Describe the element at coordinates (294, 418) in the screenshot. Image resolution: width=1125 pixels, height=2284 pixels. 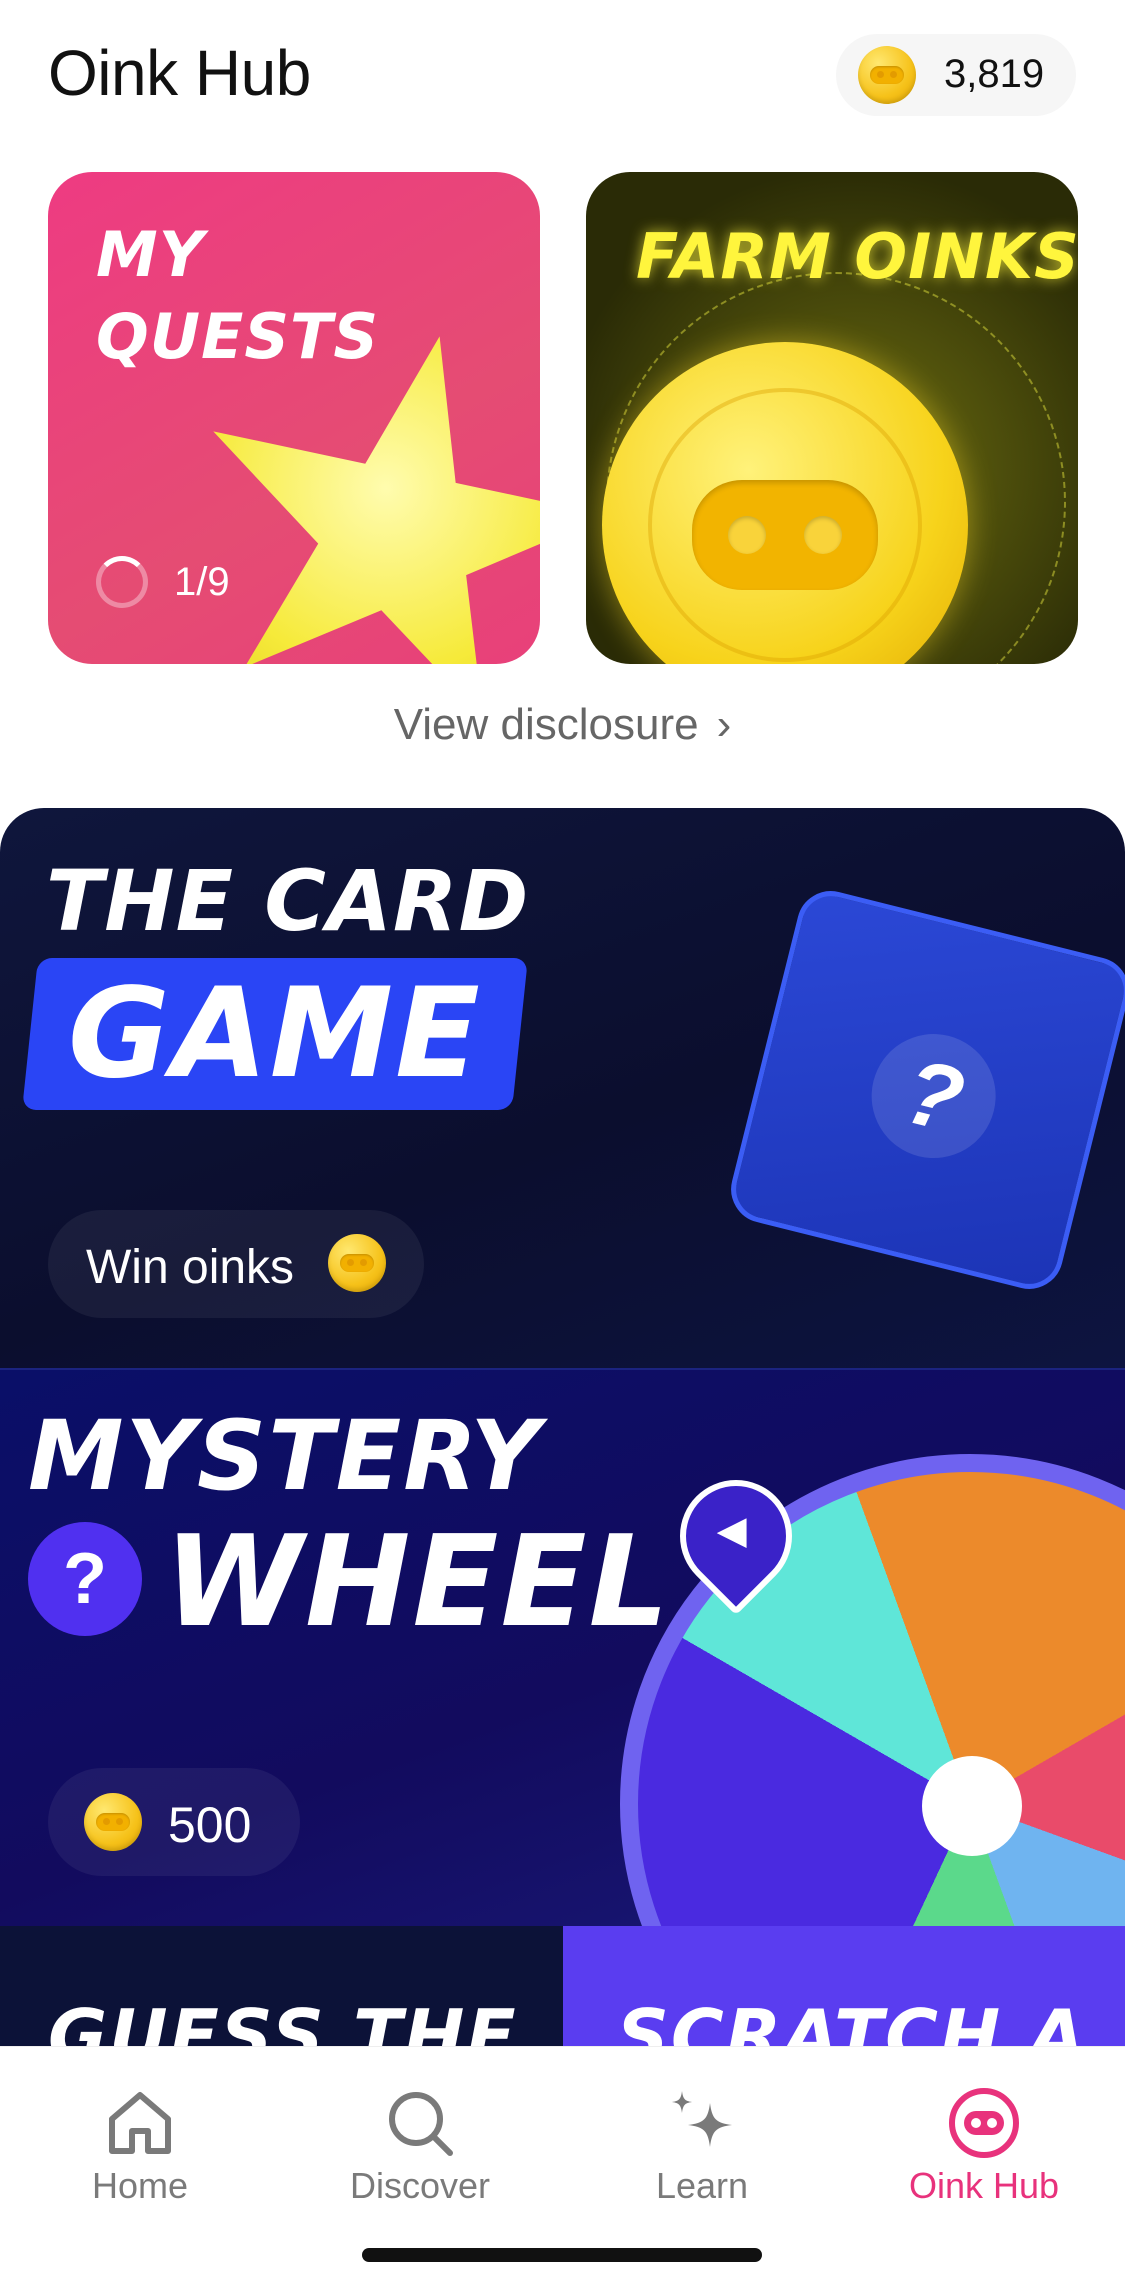
I see `my-quests-tile: MY QUESTS 1/9` at that location.